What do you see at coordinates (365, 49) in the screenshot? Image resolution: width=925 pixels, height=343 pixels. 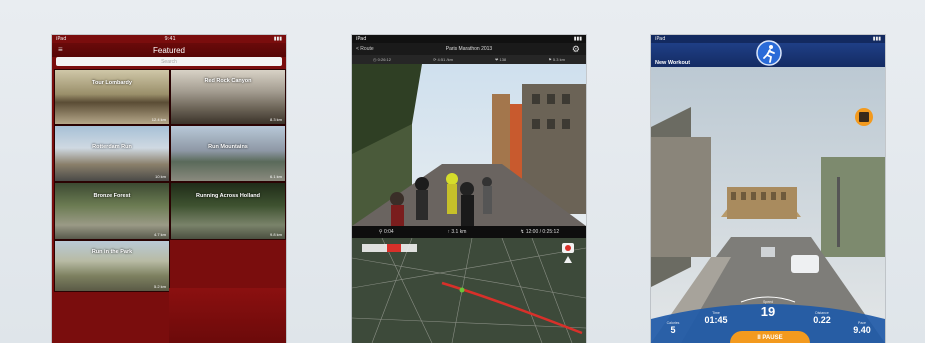 I see `back-button: < Route` at bounding box center [365, 49].